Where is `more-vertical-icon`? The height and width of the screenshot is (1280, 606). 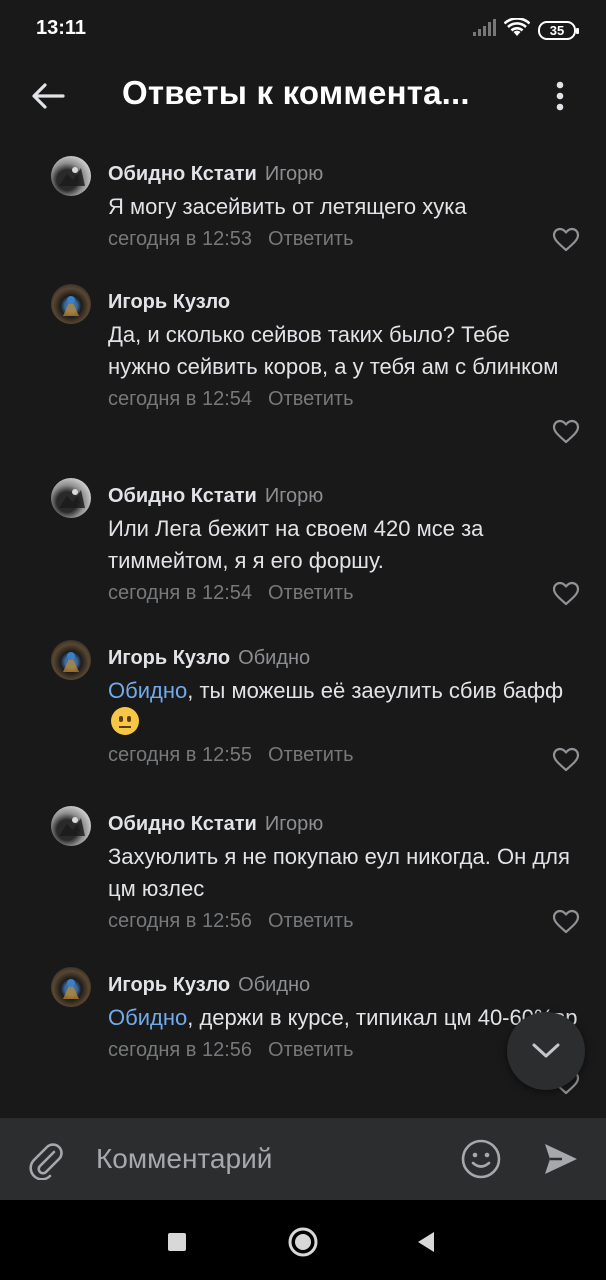
more-vertical-icon is located at coordinates (560, 96).